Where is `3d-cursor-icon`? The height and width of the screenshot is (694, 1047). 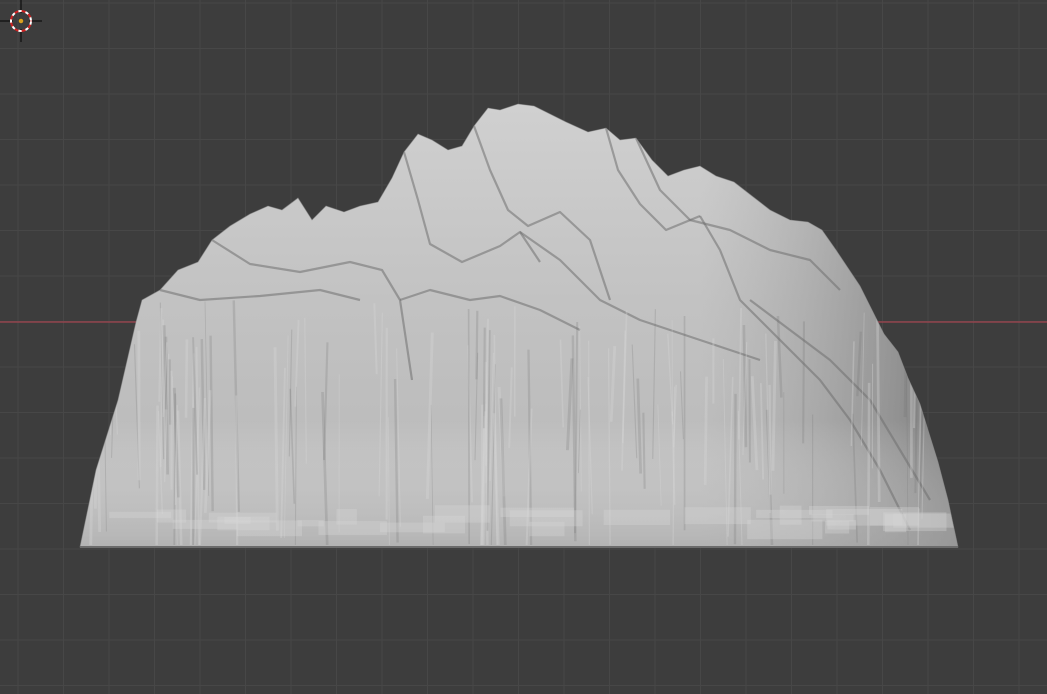 3d-cursor-icon is located at coordinates (21, 21).